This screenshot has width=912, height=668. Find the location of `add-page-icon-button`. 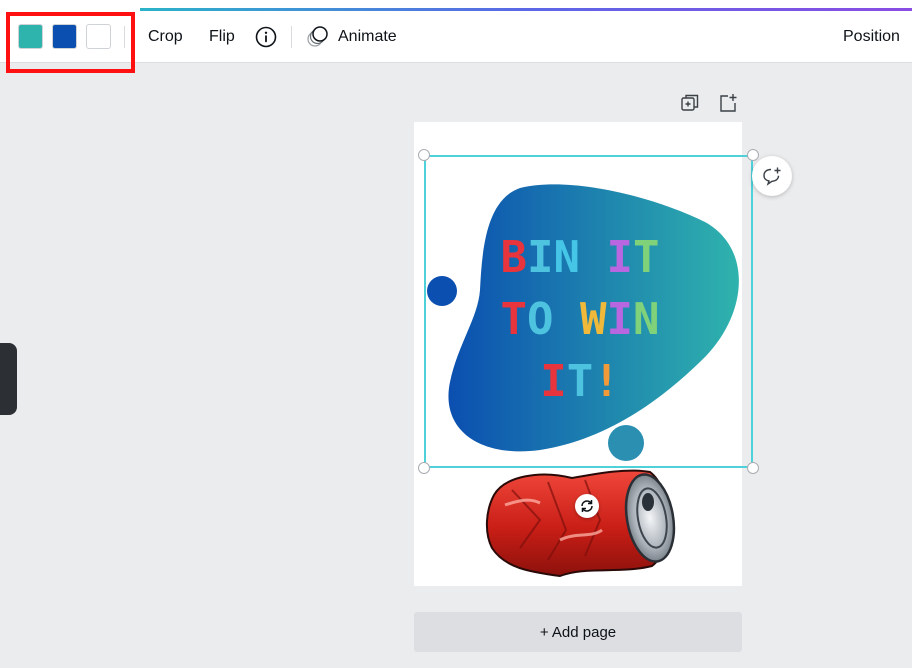

add-page-icon-button is located at coordinates (728, 103).